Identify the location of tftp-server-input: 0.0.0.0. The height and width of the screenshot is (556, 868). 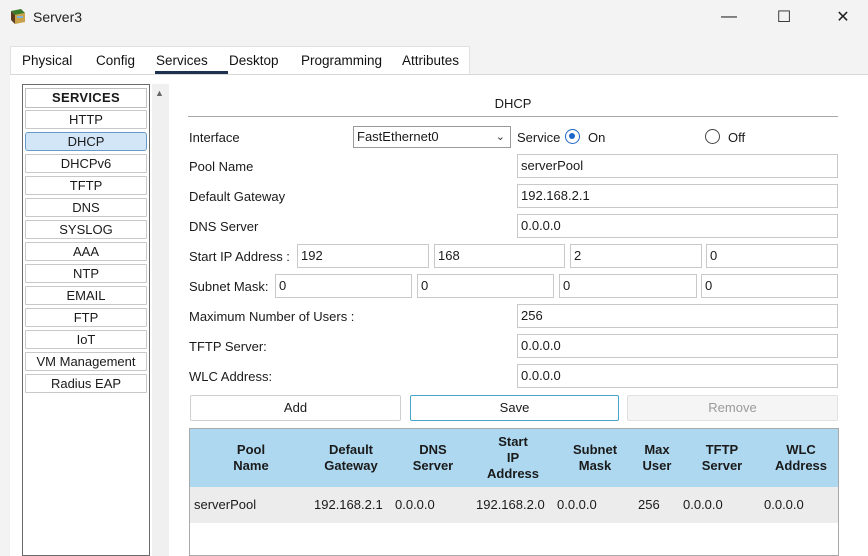
(677, 346).